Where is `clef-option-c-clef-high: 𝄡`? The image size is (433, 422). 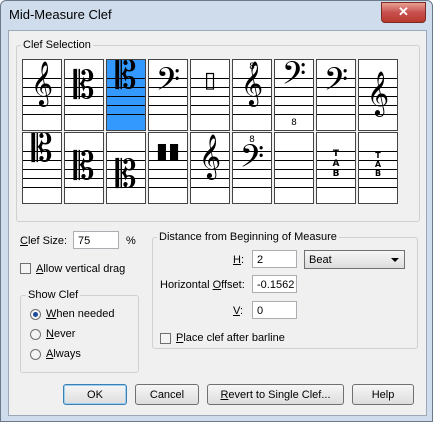 clef-option-c-clef-high: 𝄡 is located at coordinates (42, 168).